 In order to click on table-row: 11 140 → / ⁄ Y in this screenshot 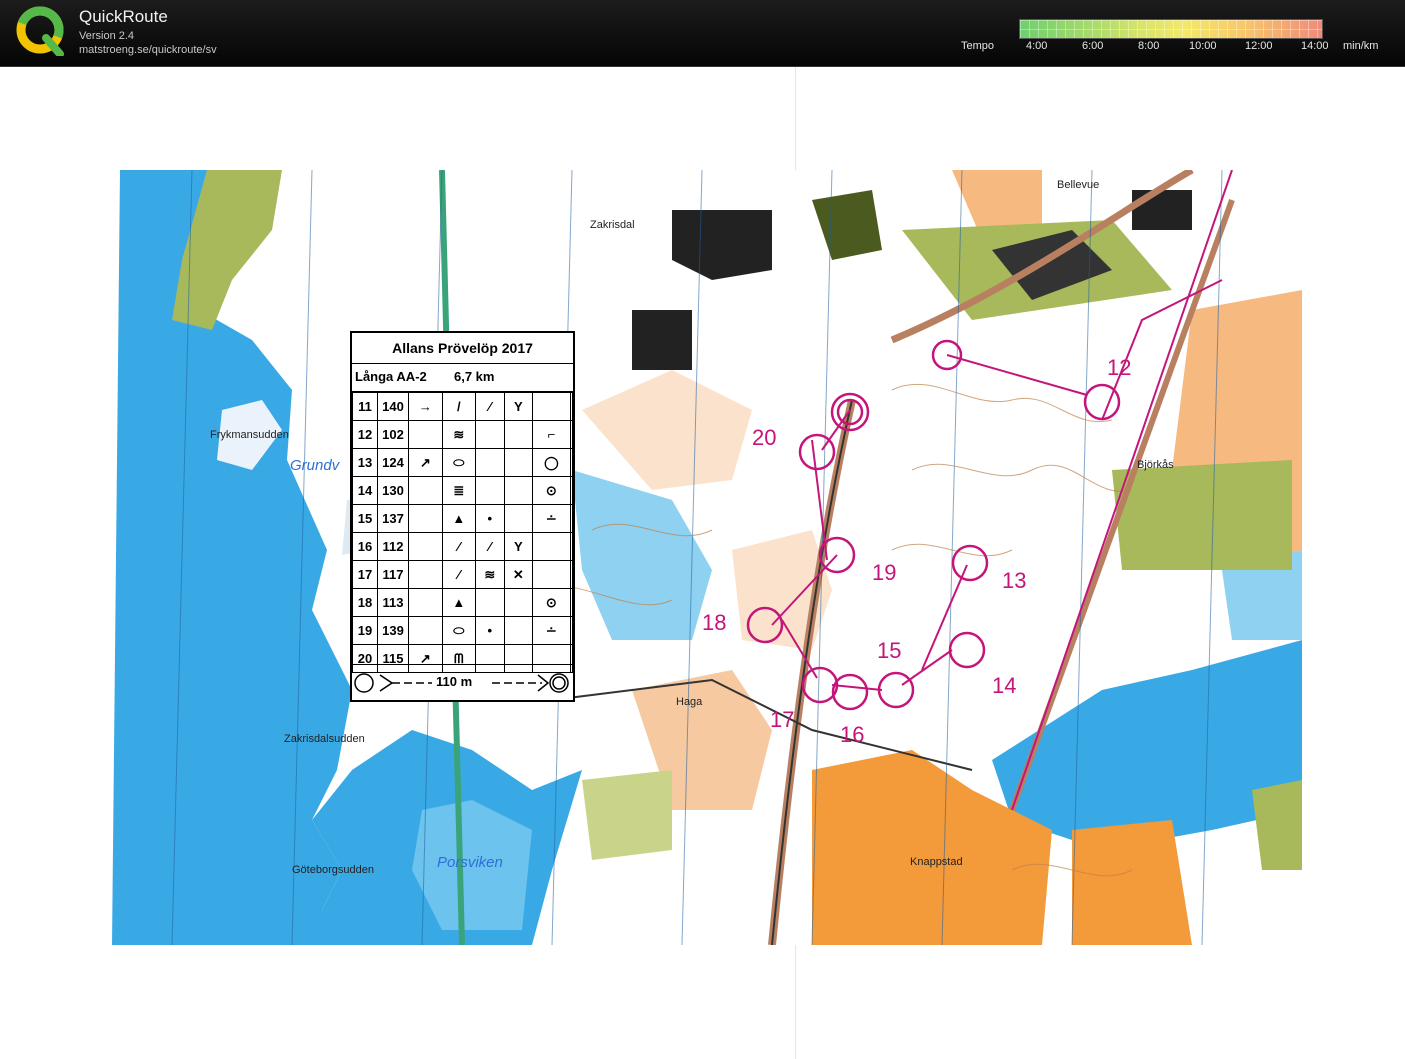, I will do `click(463, 406)`.